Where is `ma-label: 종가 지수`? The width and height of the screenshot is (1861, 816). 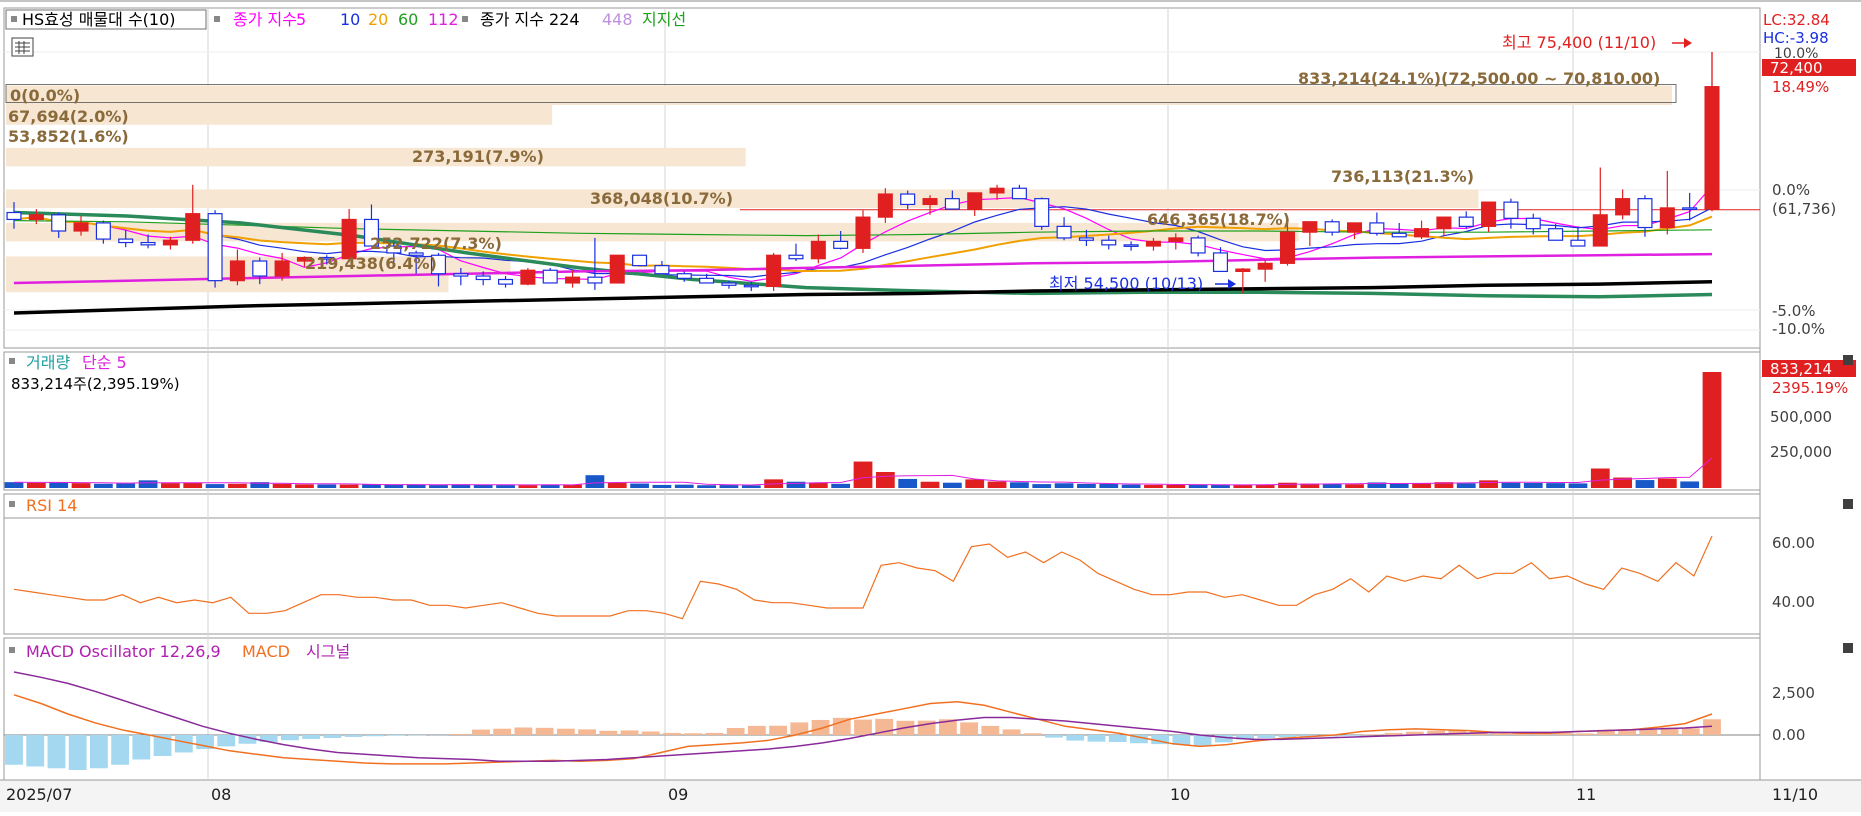 ma-label: 종가 지수 is located at coordinates (265, 19).